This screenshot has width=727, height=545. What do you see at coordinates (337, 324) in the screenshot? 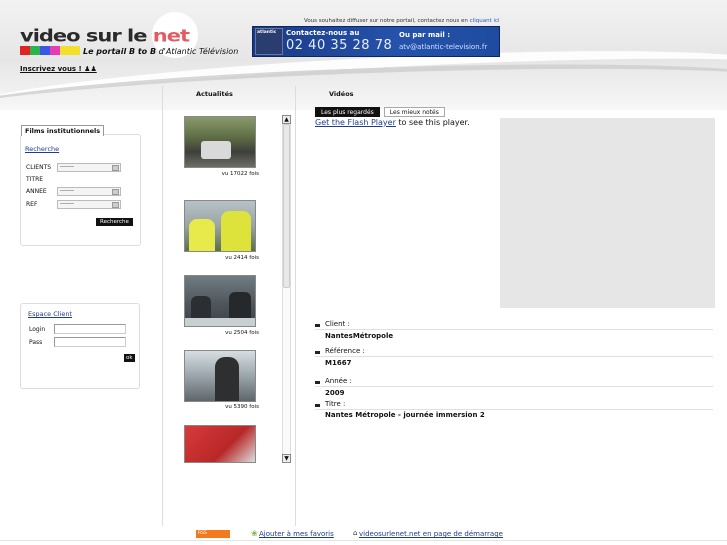
I see `client-label: Client :` at bounding box center [337, 324].